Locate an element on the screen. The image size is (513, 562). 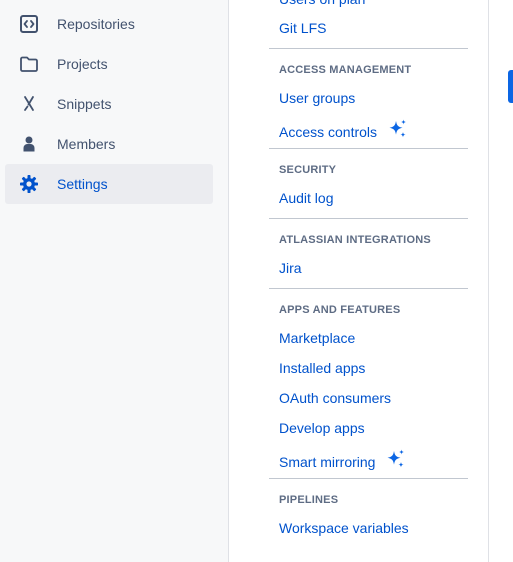
link-label: Access controls is located at coordinates (328, 131).